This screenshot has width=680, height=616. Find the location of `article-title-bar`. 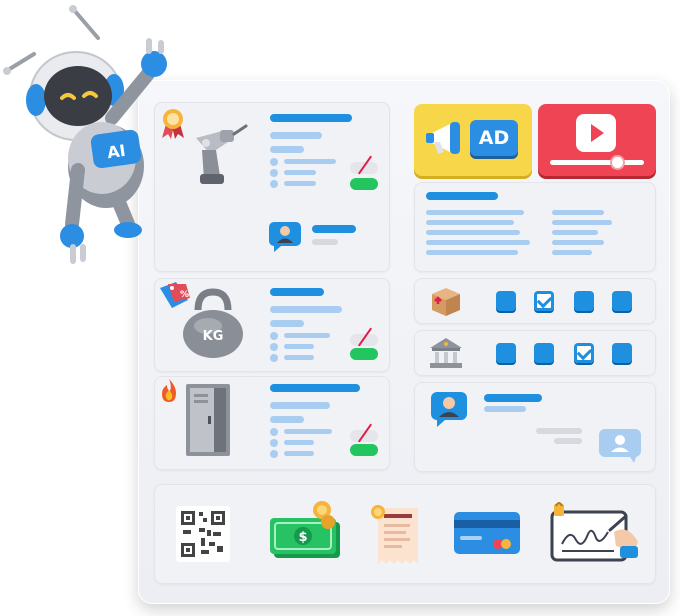

article-title-bar is located at coordinates (462, 196).